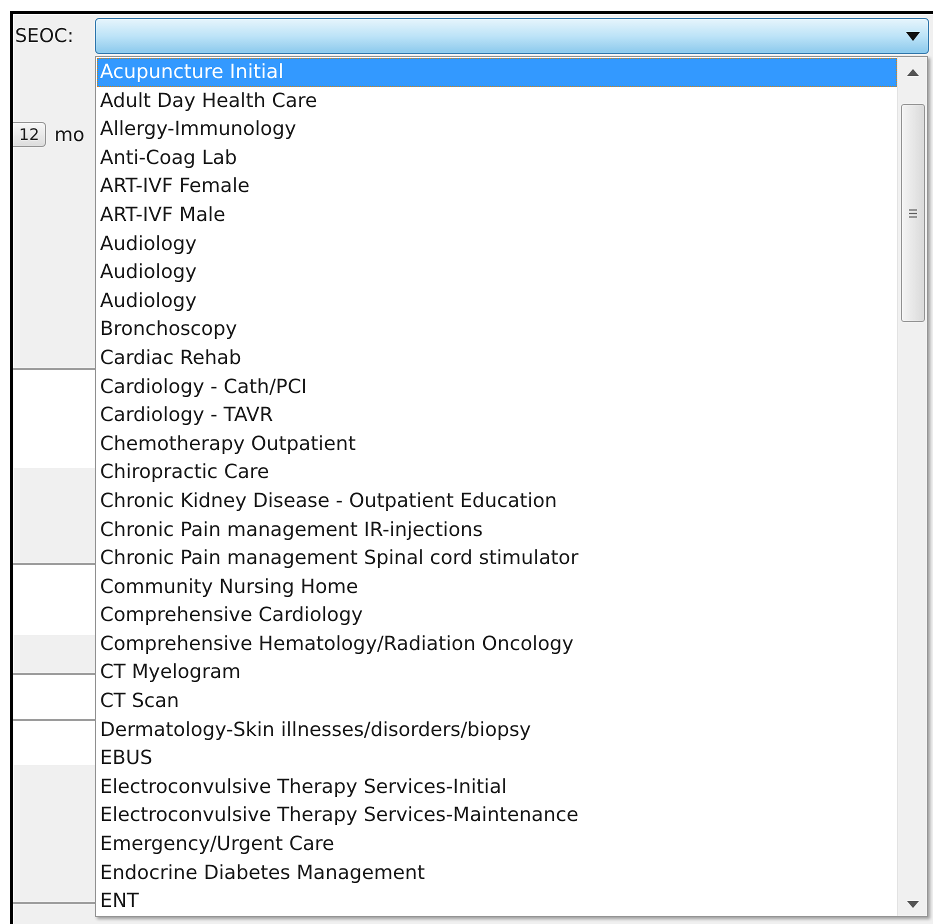 The width and height of the screenshot is (933, 924). What do you see at coordinates (497, 701) in the screenshot?
I see `list-option: CT Scan` at bounding box center [497, 701].